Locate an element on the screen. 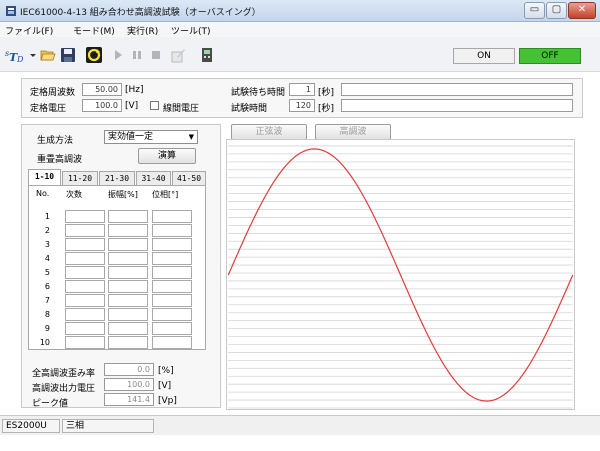 The height and width of the screenshot is (451, 600). tab-1-10: 1-10 is located at coordinates (44, 177).